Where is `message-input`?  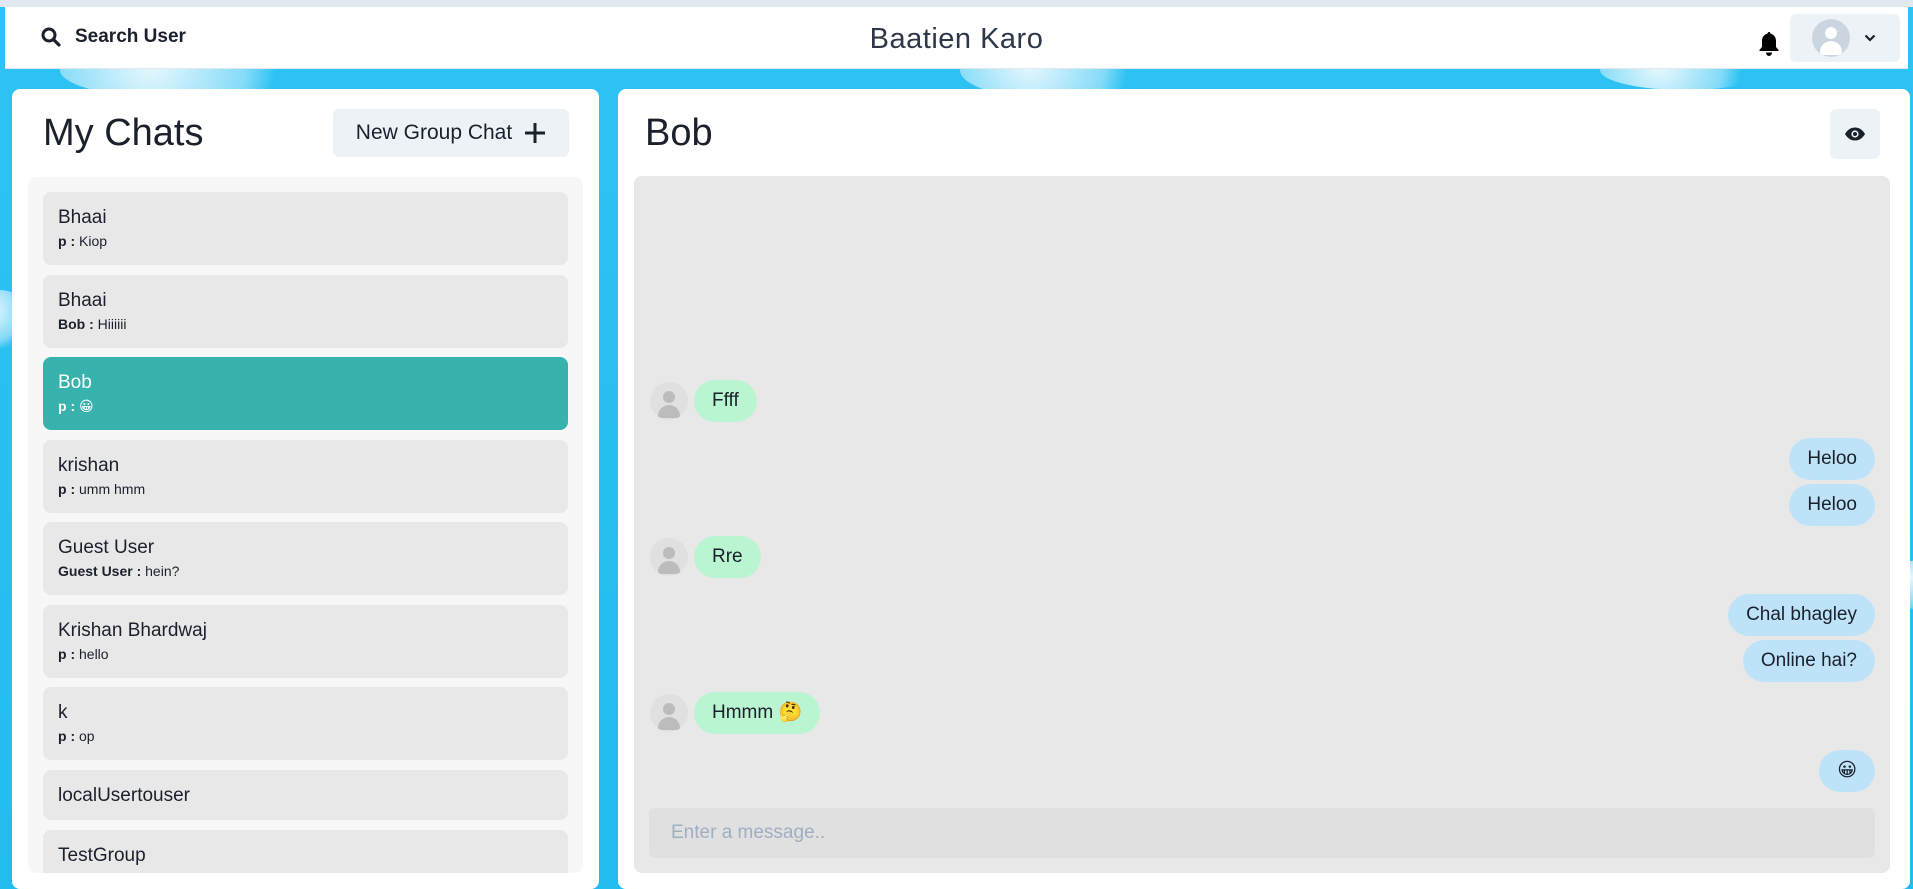
message-input is located at coordinates (1262, 833).